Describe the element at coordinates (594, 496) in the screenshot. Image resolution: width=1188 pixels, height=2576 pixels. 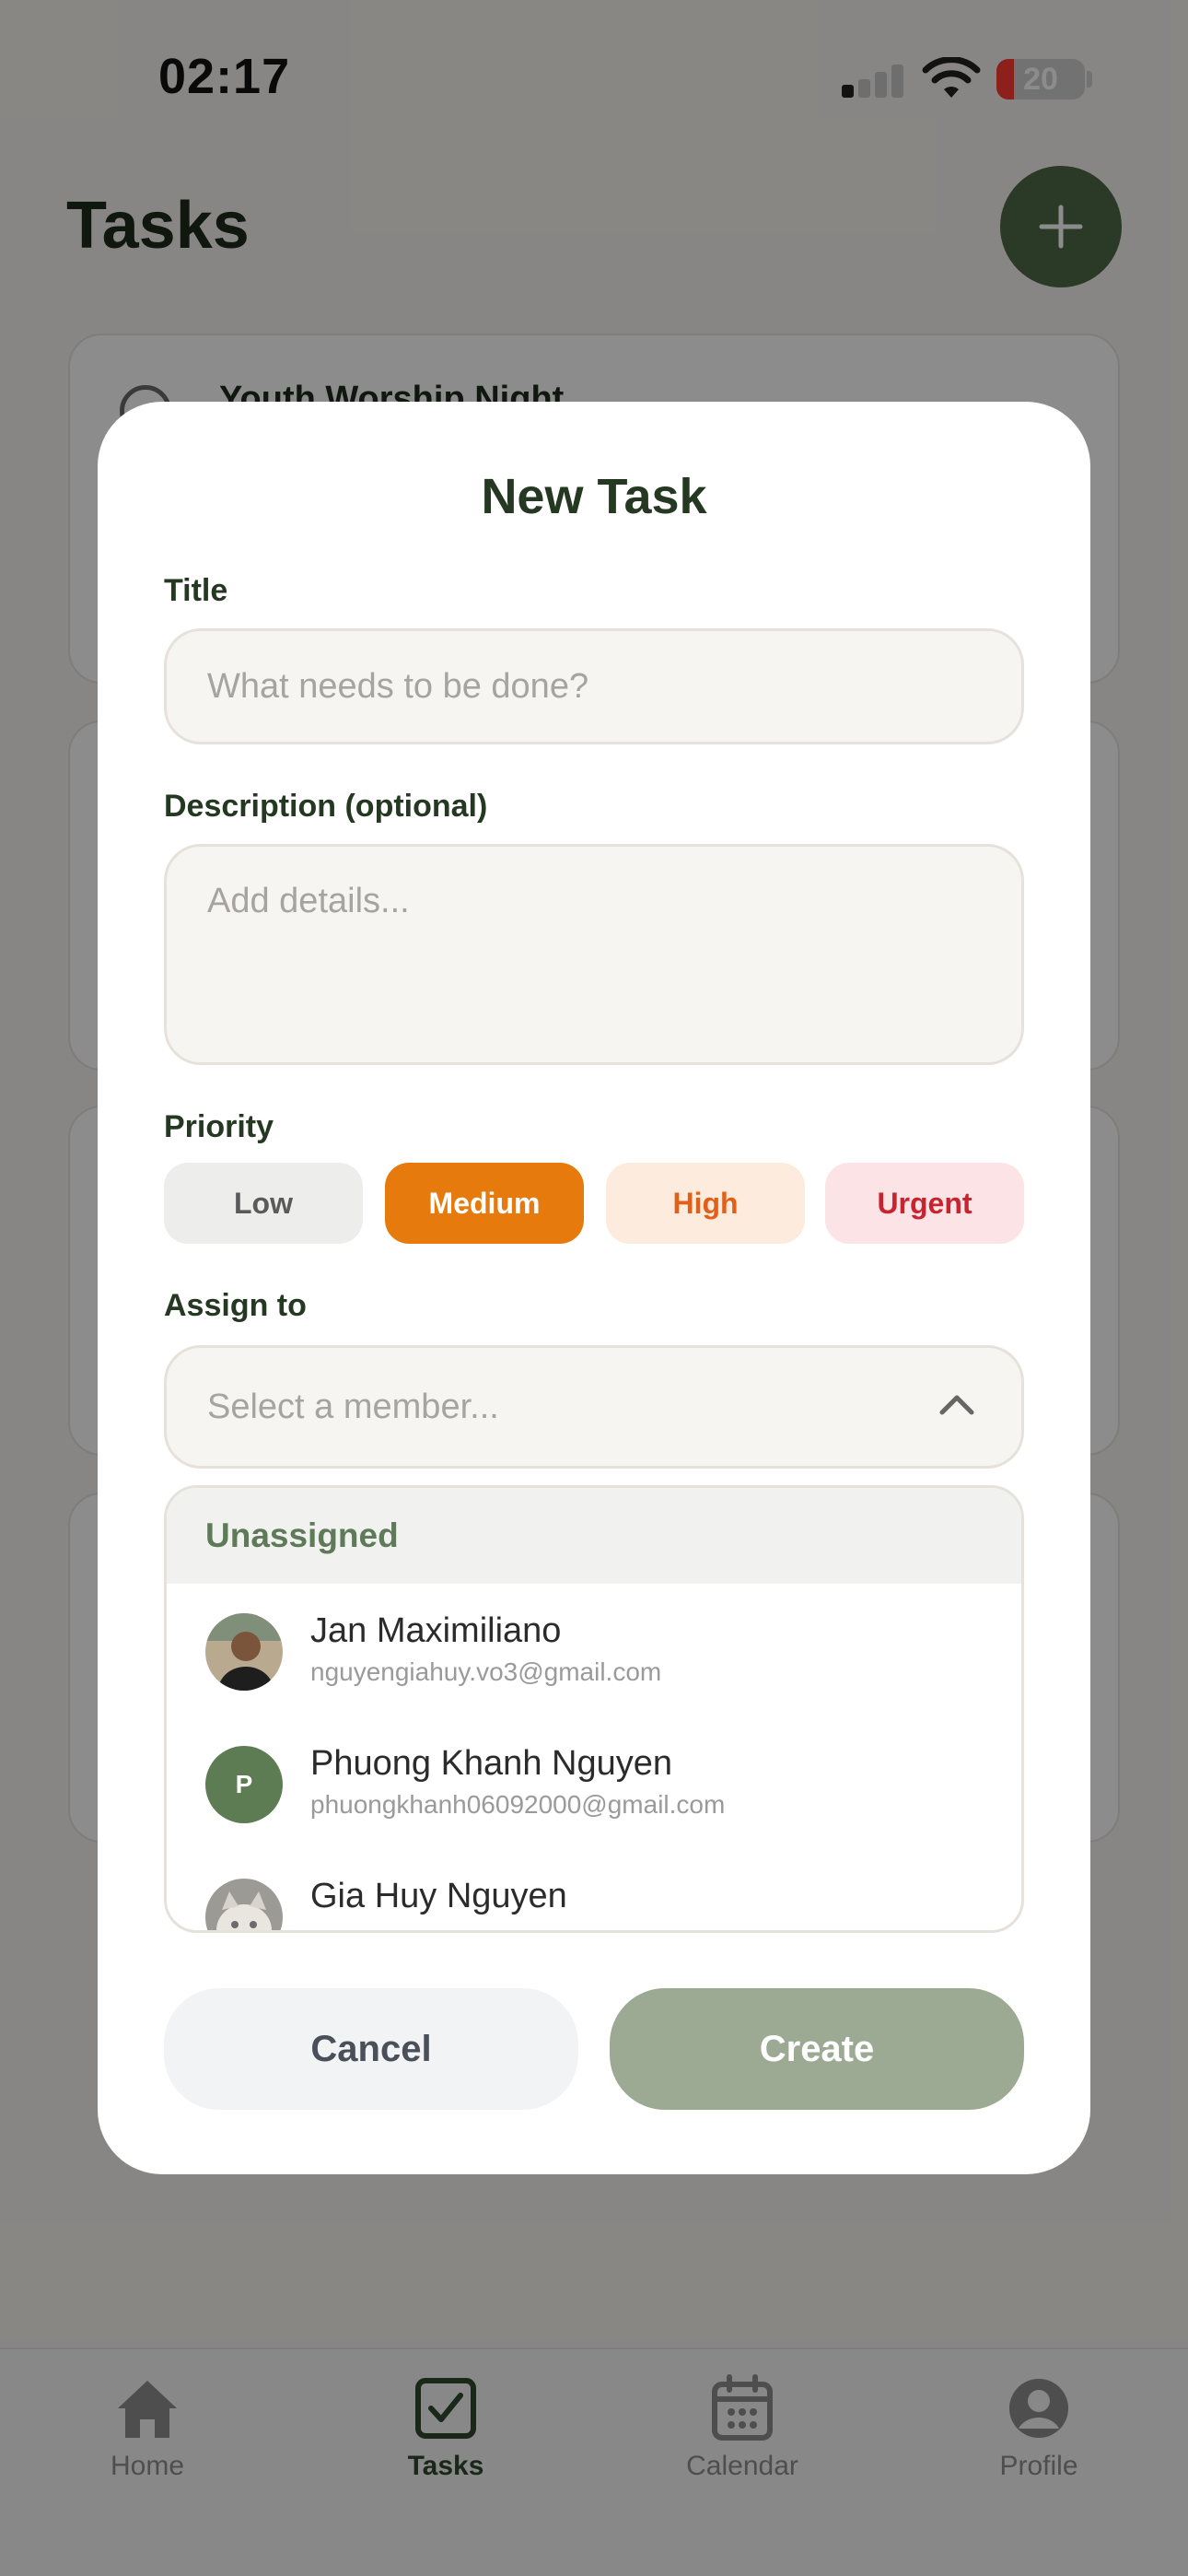
I see `modal-title: New Task` at that location.